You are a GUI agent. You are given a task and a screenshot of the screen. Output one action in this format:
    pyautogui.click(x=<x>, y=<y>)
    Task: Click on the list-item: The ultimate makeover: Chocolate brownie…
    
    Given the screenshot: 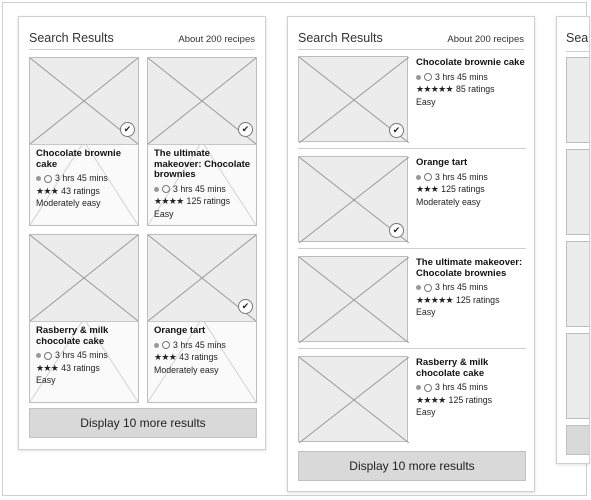 What is the action you would take?
    pyautogui.click(x=412, y=302)
    